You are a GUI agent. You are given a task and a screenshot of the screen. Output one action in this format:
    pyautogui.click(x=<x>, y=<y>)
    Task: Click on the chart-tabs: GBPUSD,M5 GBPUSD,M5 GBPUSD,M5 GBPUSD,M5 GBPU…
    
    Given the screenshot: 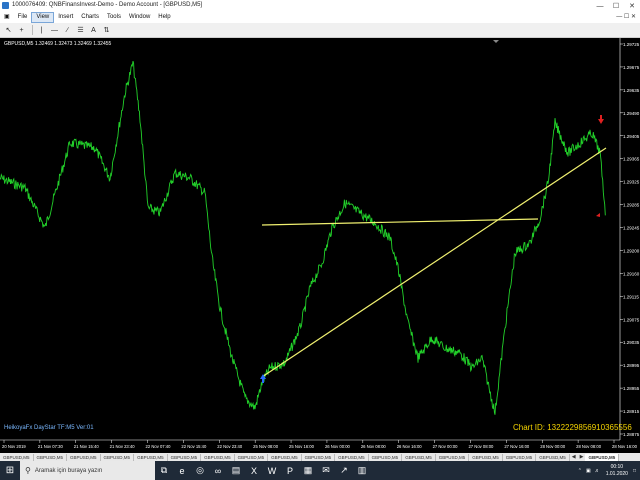 What is the action you would take?
    pyautogui.click(x=320, y=457)
    